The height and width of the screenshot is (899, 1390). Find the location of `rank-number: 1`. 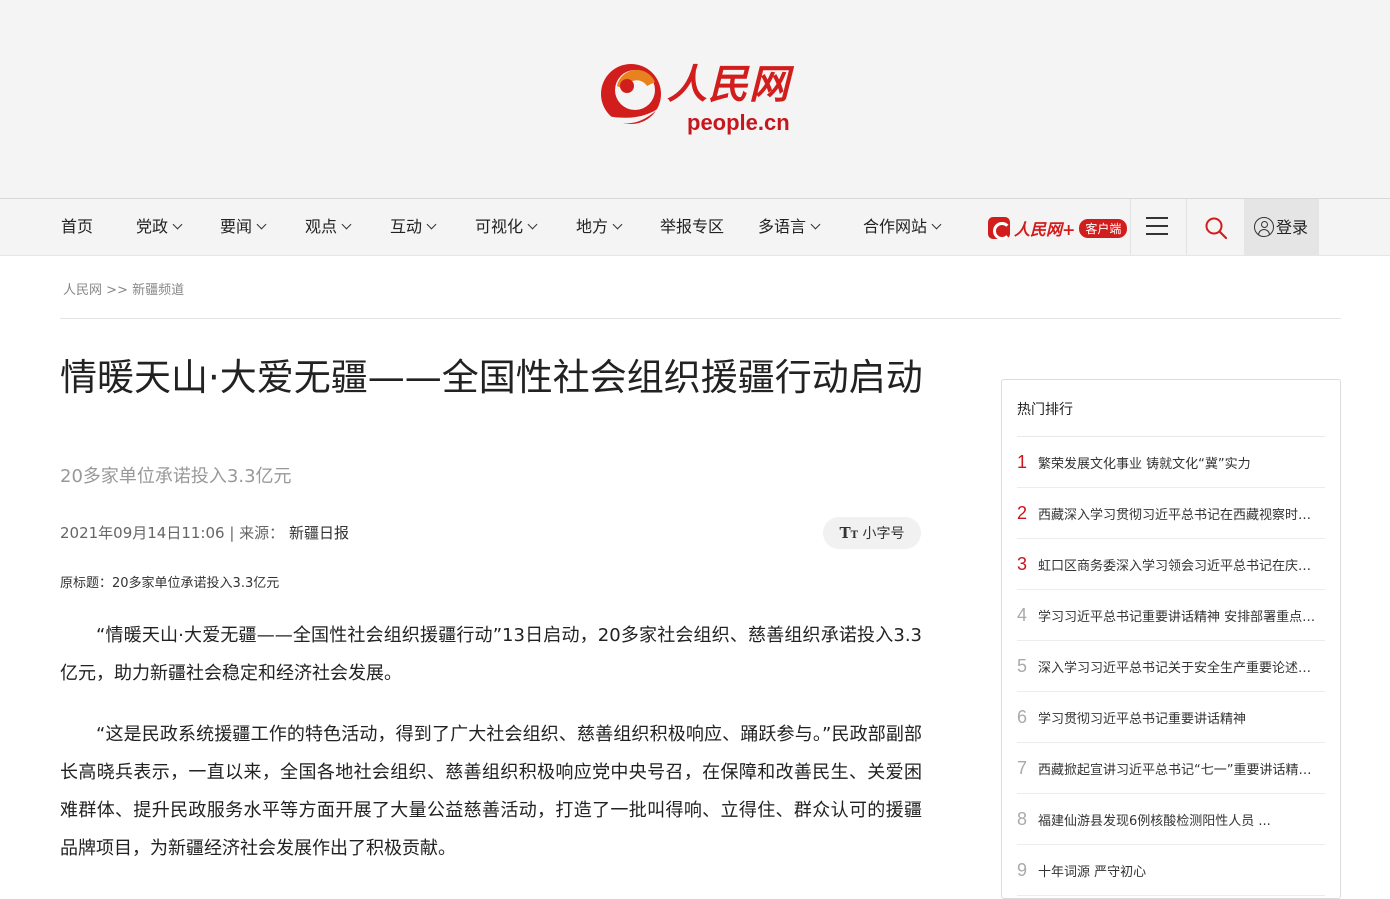

rank-number: 1 is located at coordinates (1022, 461).